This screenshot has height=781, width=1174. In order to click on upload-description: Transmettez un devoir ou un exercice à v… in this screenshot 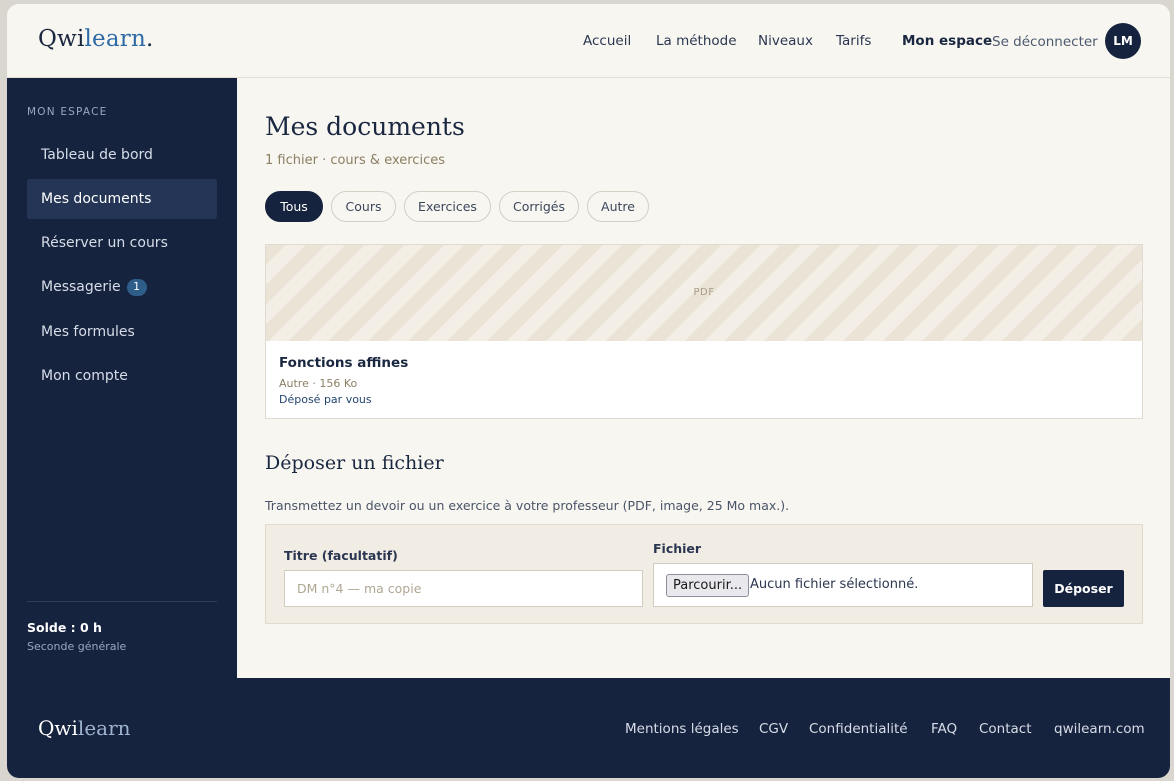, I will do `click(527, 505)`.